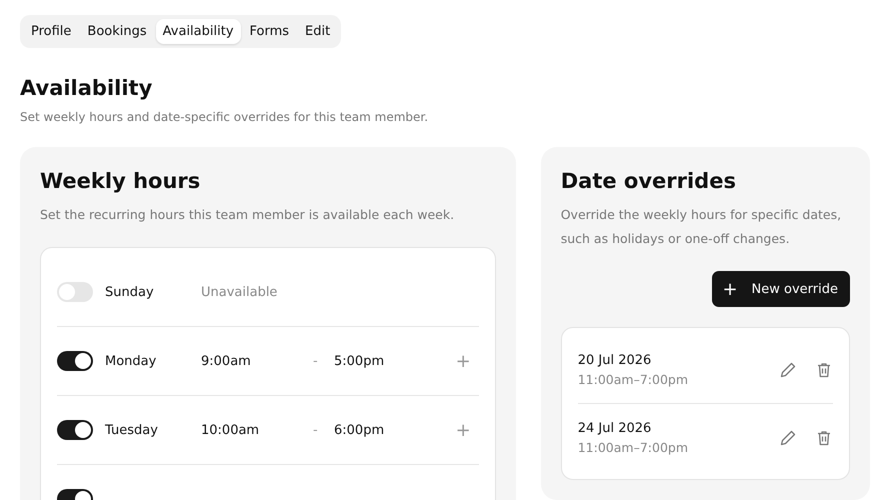  Describe the element at coordinates (130, 292) in the screenshot. I see `day-label: Sunday` at that location.